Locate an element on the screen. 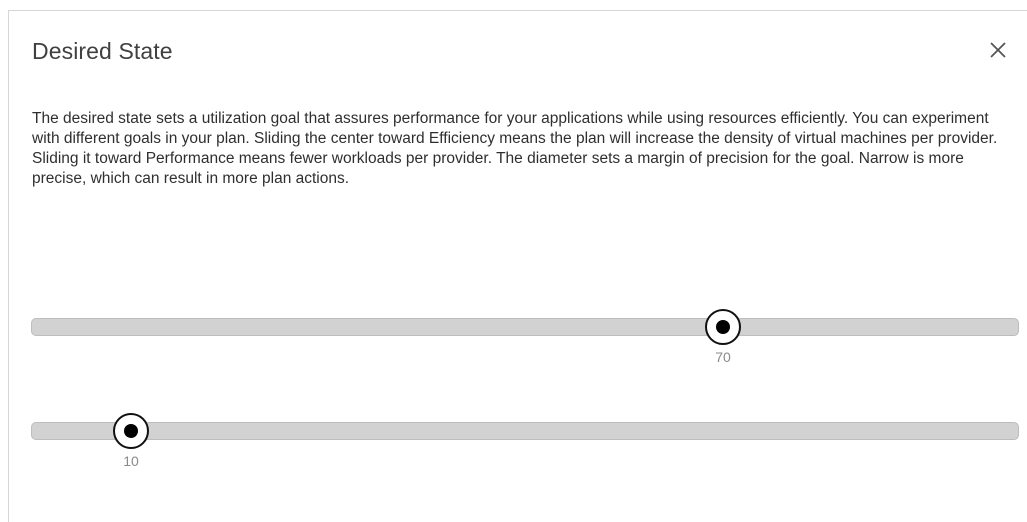 The width and height of the screenshot is (1027, 522). center-slider-value: 70 is located at coordinates (723, 357).